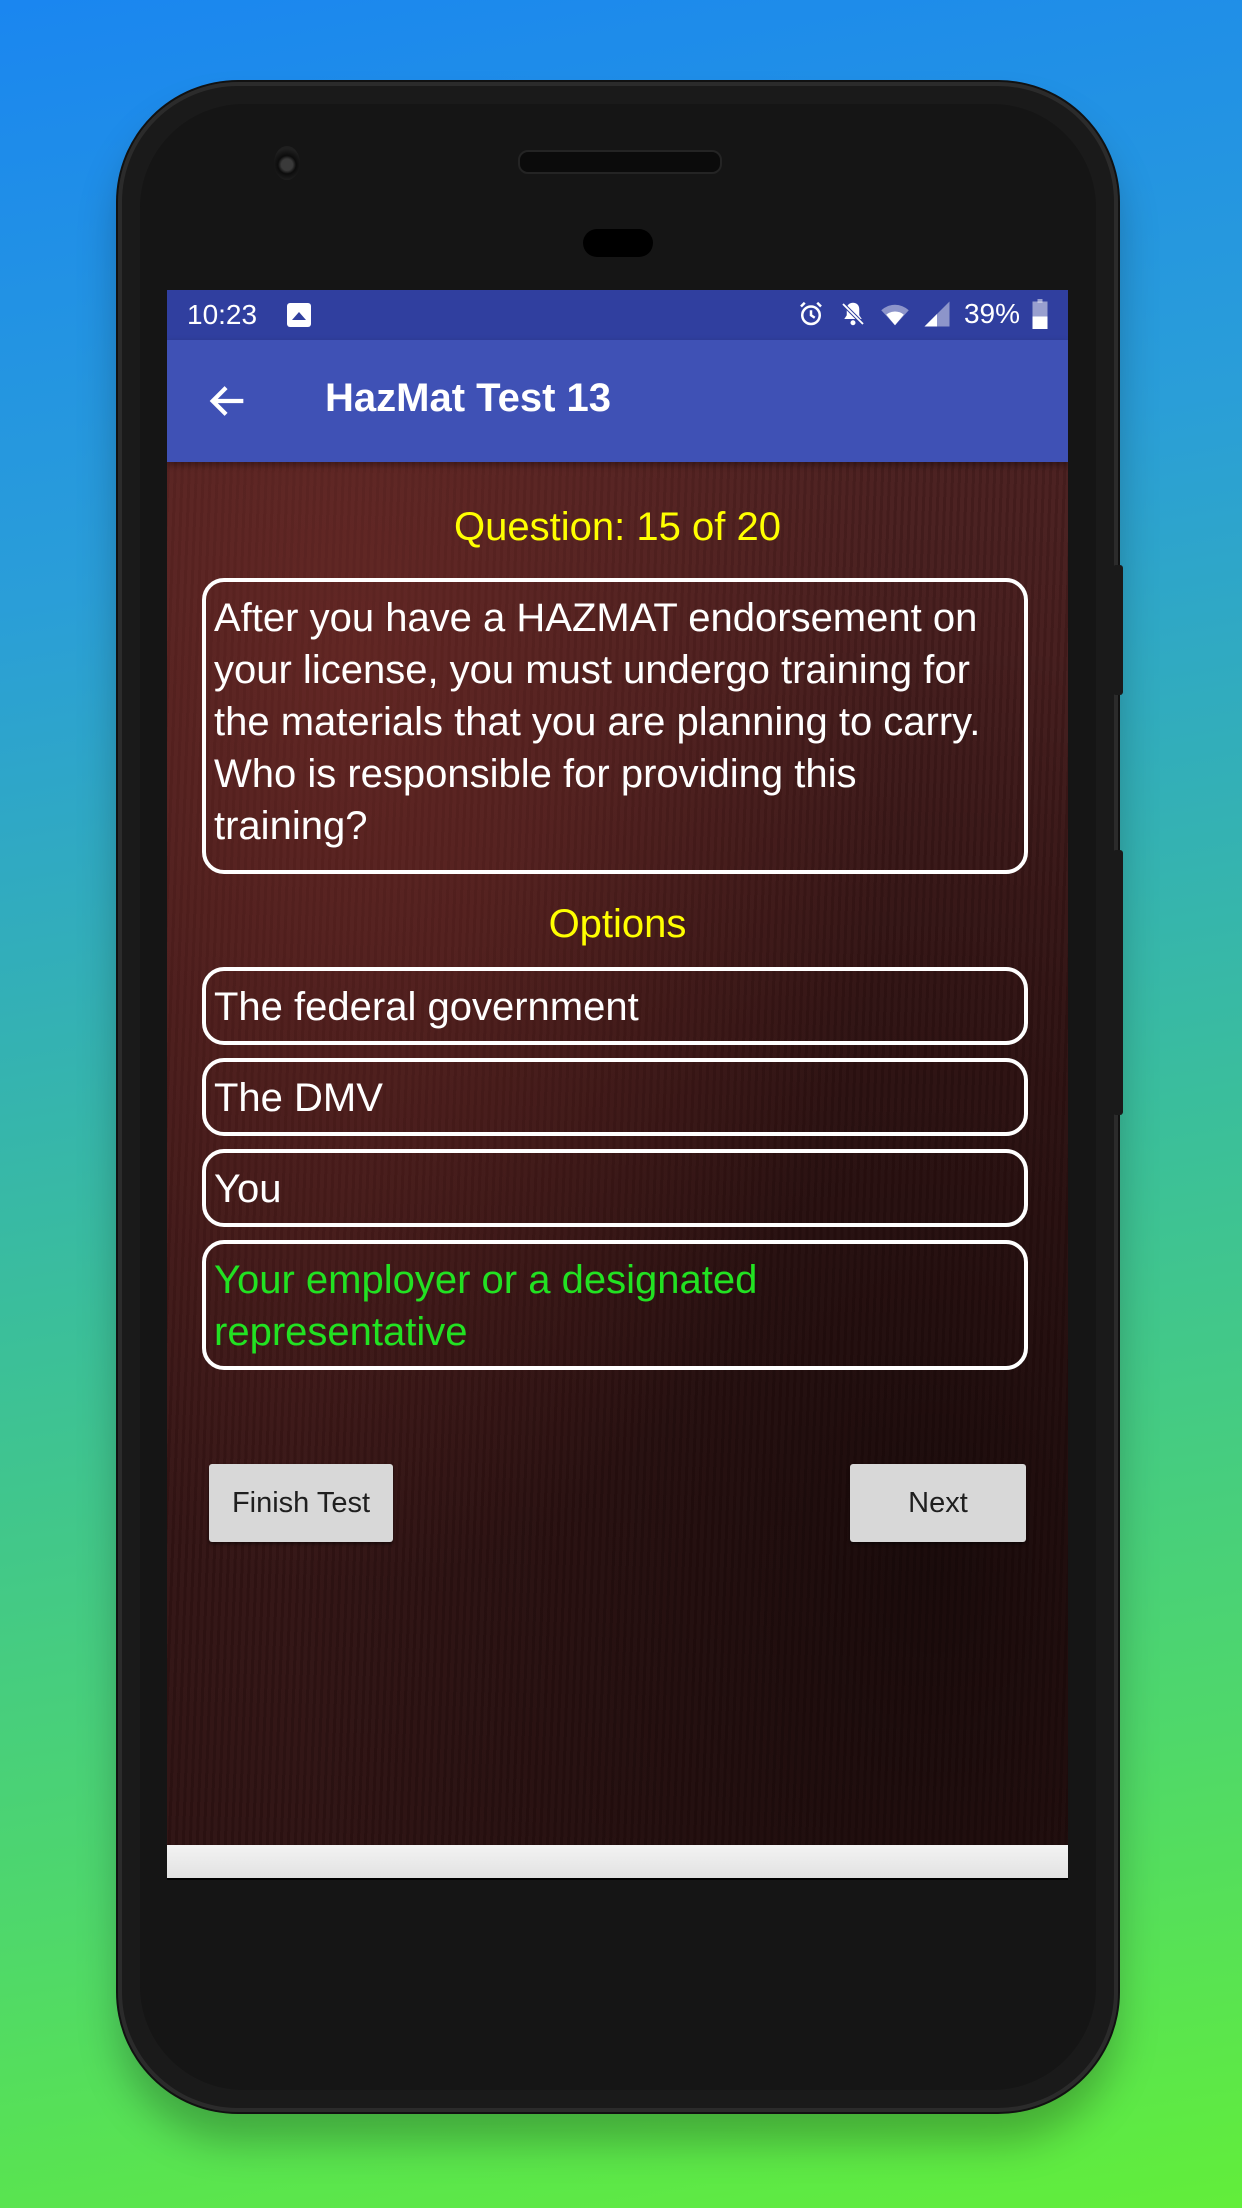  What do you see at coordinates (222, 314) in the screenshot?
I see `status-time: 10:23` at bounding box center [222, 314].